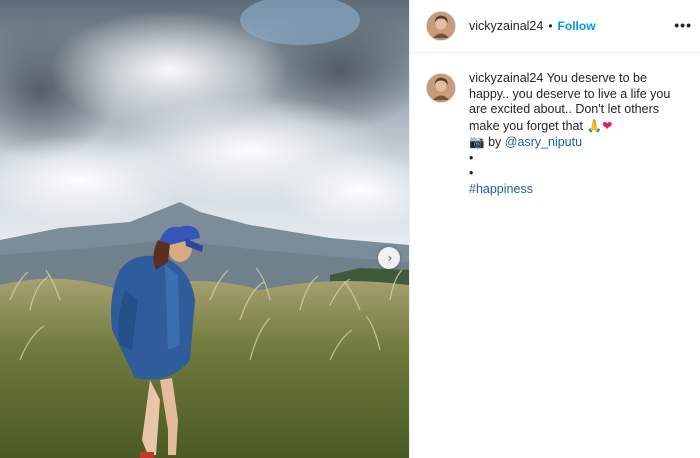 This screenshot has width=700, height=458. Describe the element at coordinates (495, 142) in the screenshot. I see `credit-prefix: by` at that location.